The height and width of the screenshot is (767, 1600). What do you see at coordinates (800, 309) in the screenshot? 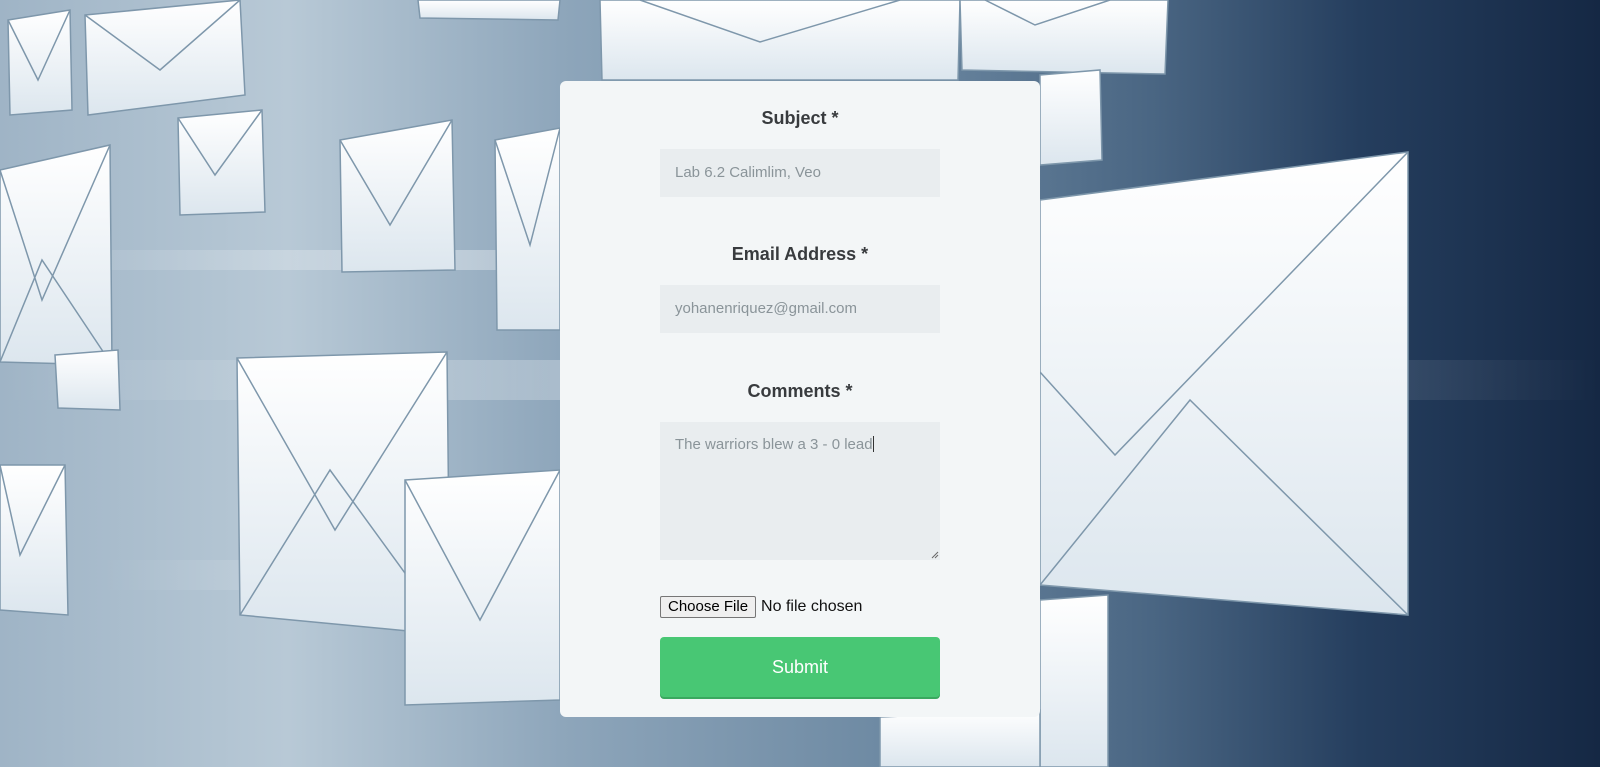
I see `email-input: yohanenriquez@gmail.com` at bounding box center [800, 309].